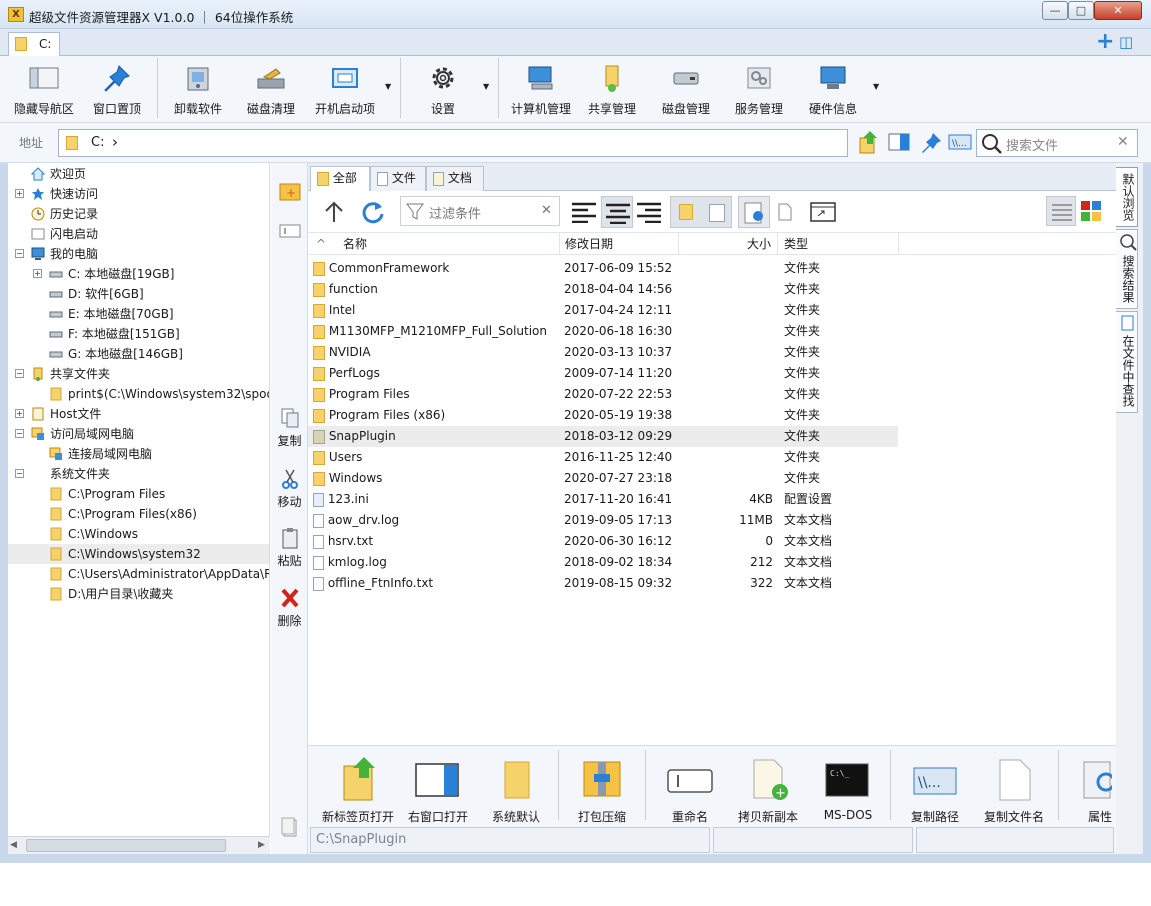  Describe the element at coordinates (899, 143) in the screenshot. I see `panel-toggle-button` at that location.